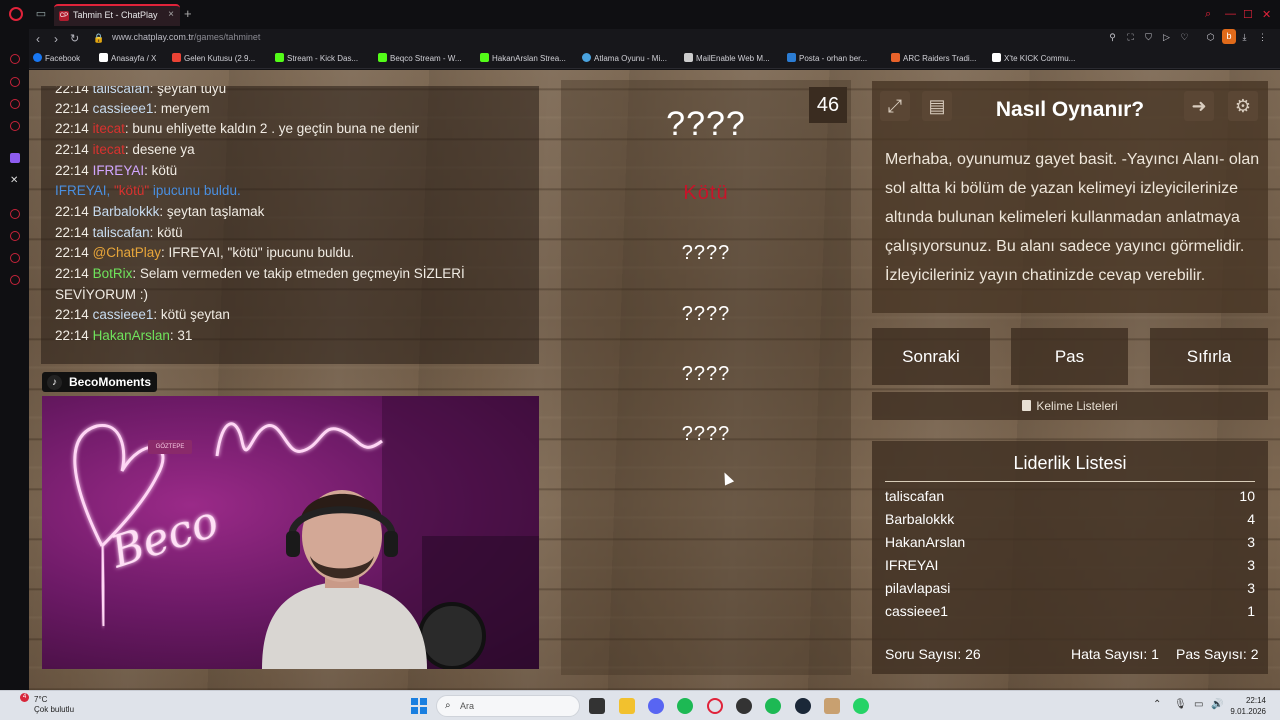 The width and height of the screenshot is (1280, 720). I want to click on extensions-icon: ⬡, so click(1210, 37).